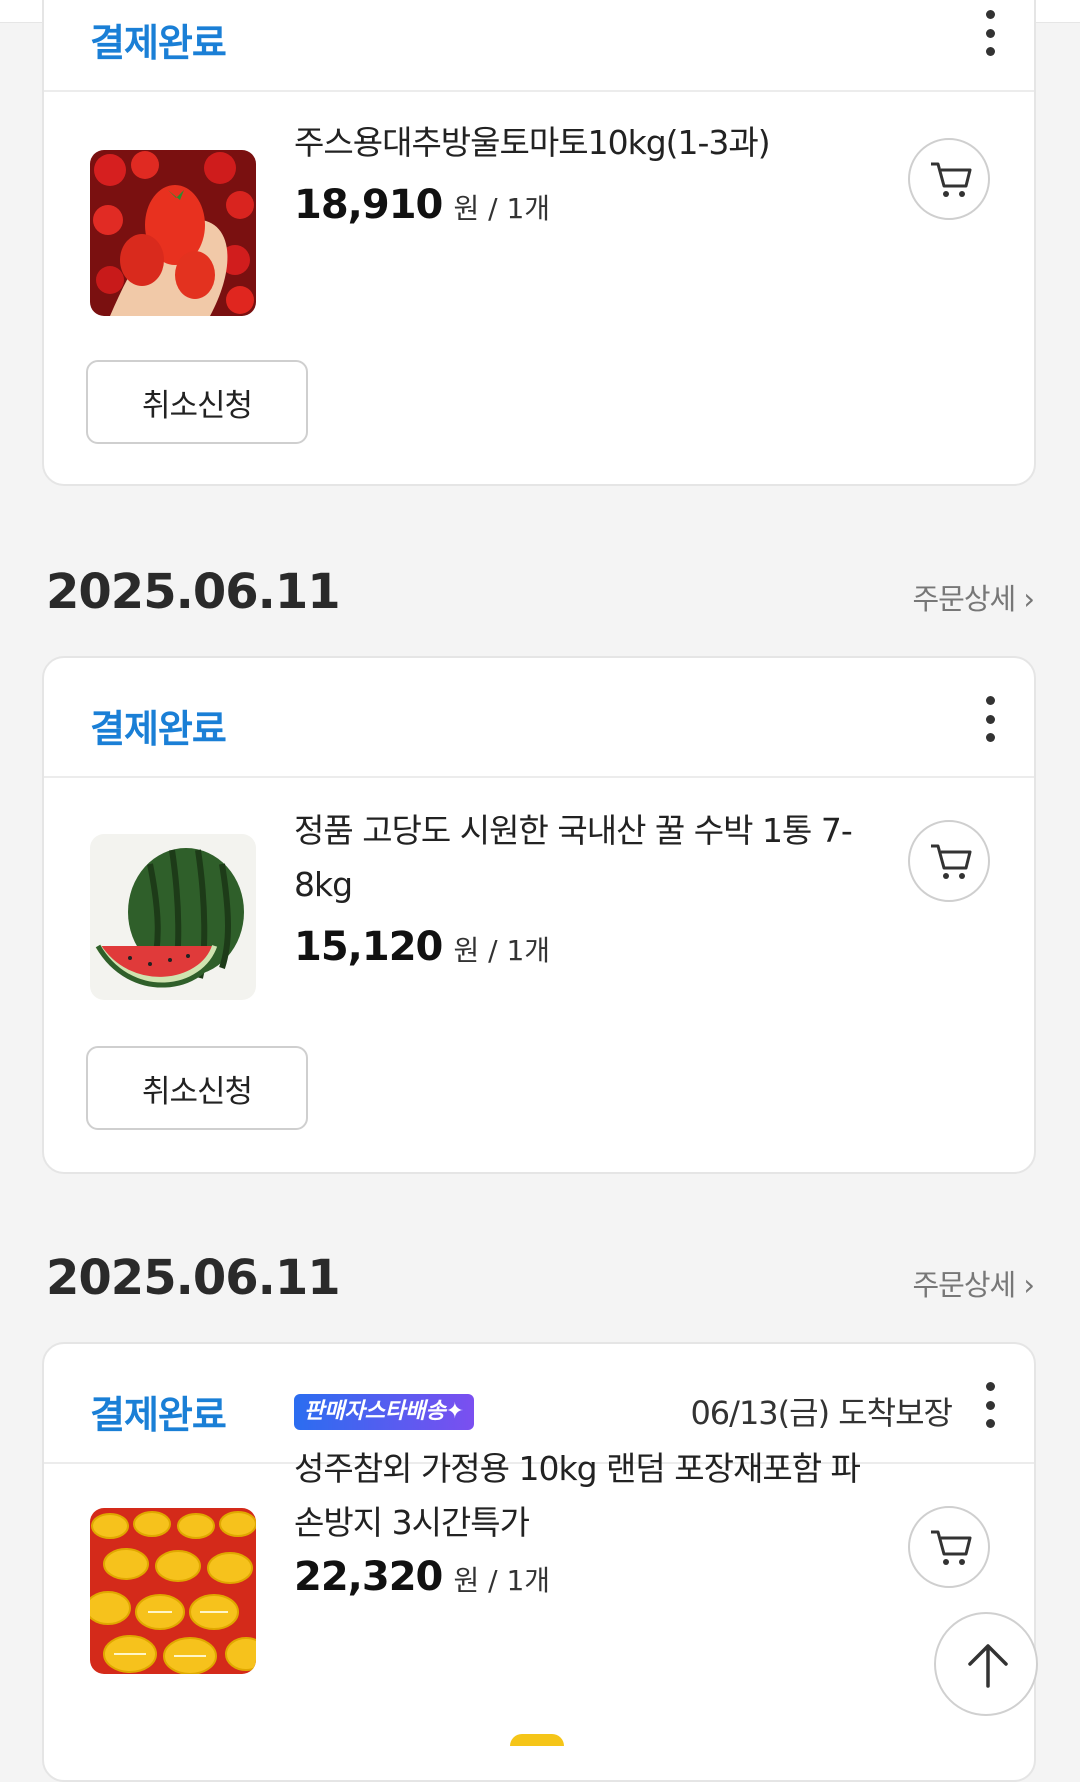  I want to click on product-name: 주스용대추방울토마토10kg(1-3과), so click(594, 143).